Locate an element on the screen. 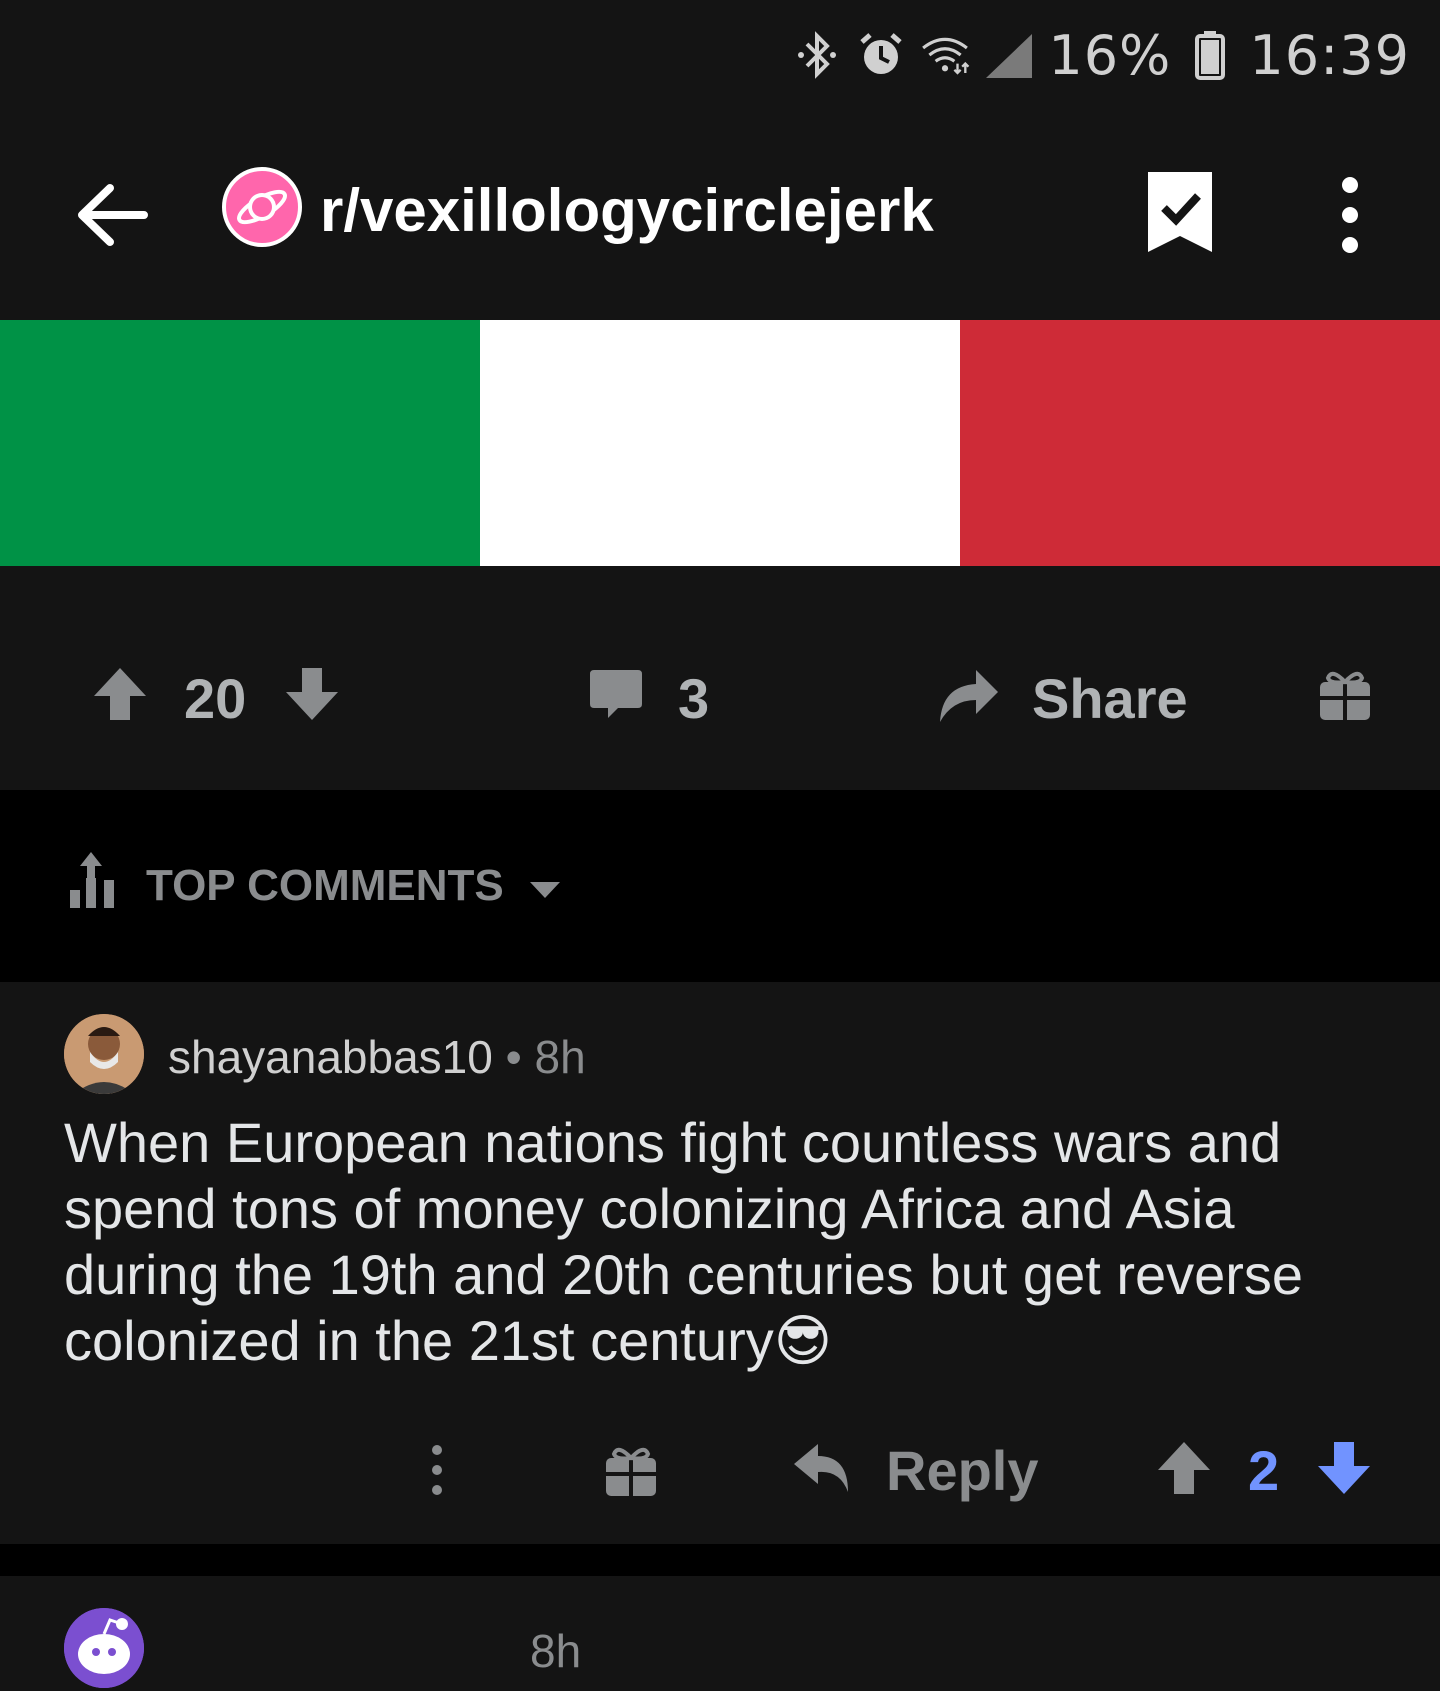 Image resolution: width=1440 pixels, height=1691 pixels. comment-upvote-icon is located at coordinates (1184, 1468).